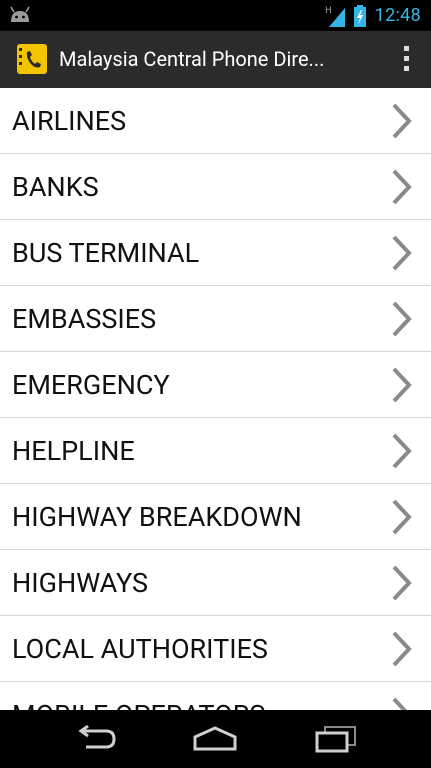 The width and height of the screenshot is (431, 768). I want to click on list-item-label: BUS TERMINAL, so click(106, 253).